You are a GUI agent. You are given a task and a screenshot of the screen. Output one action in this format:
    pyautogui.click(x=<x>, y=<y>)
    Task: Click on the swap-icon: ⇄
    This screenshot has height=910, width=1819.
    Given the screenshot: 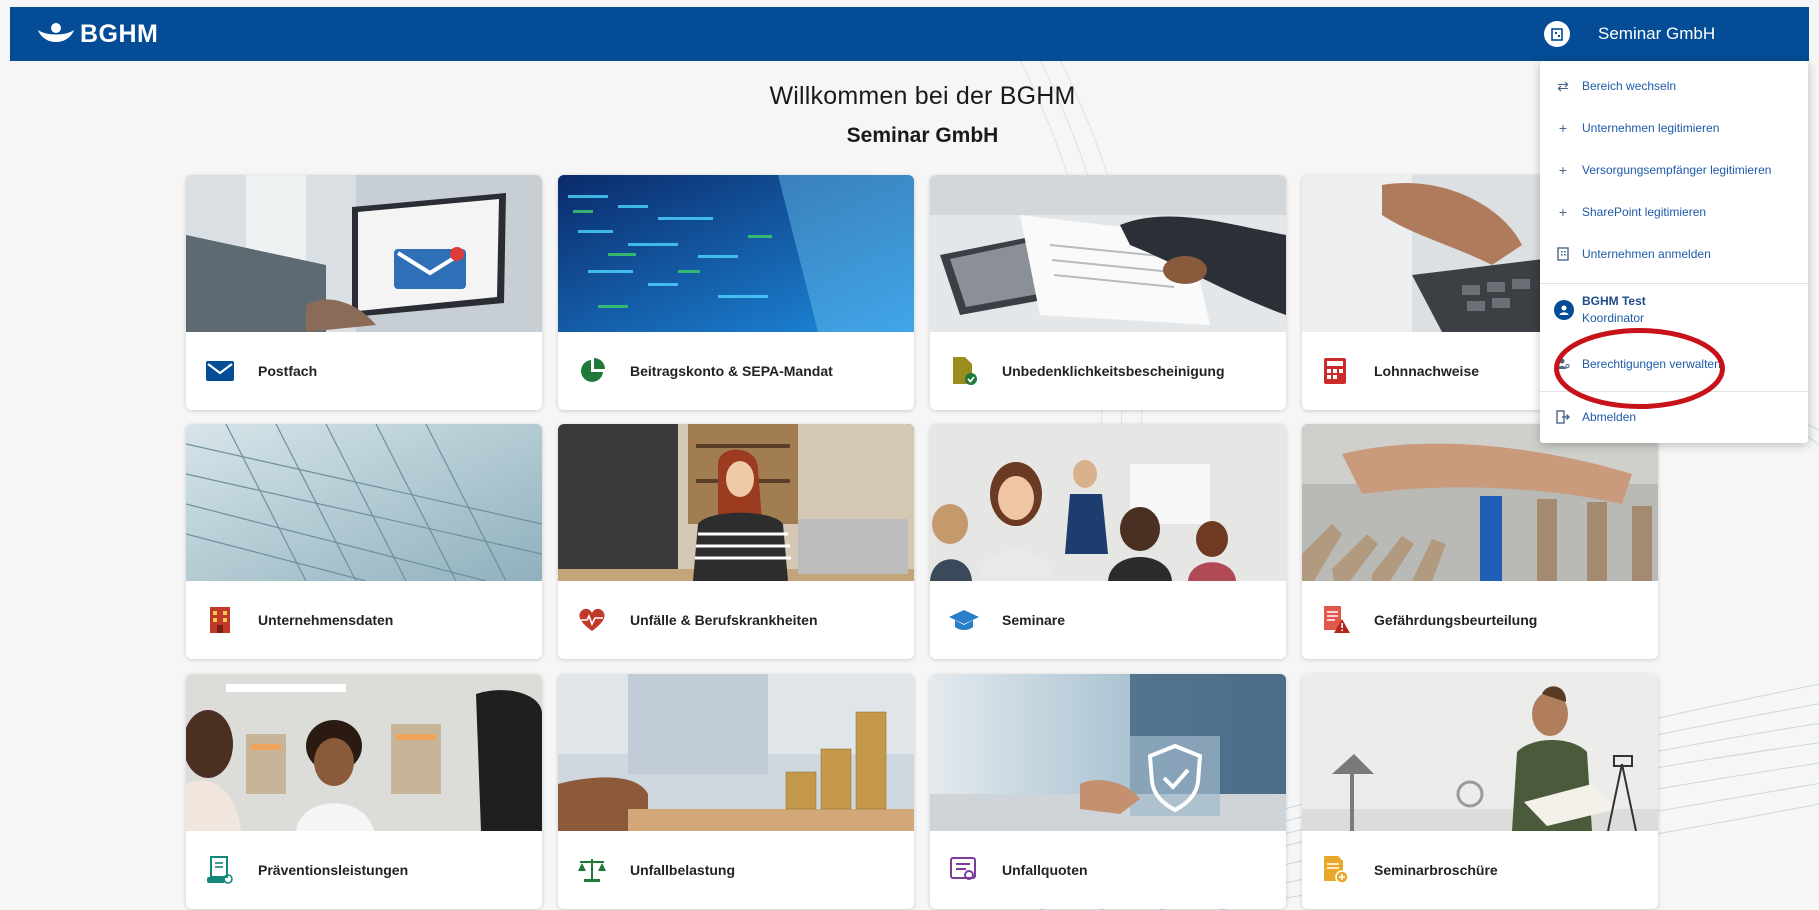 What is the action you would take?
    pyautogui.click(x=1563, y=85)
    